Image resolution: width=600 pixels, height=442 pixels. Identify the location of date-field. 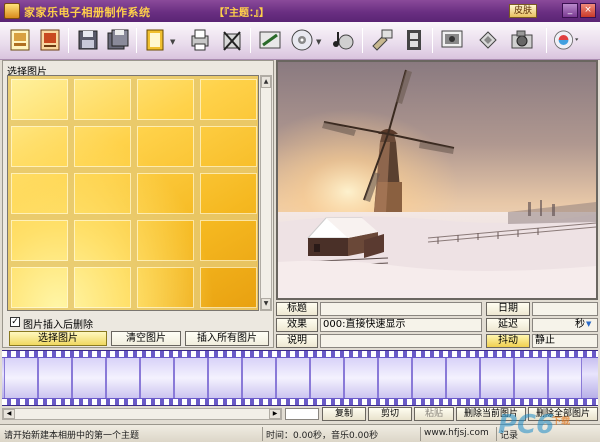
(565, 309).